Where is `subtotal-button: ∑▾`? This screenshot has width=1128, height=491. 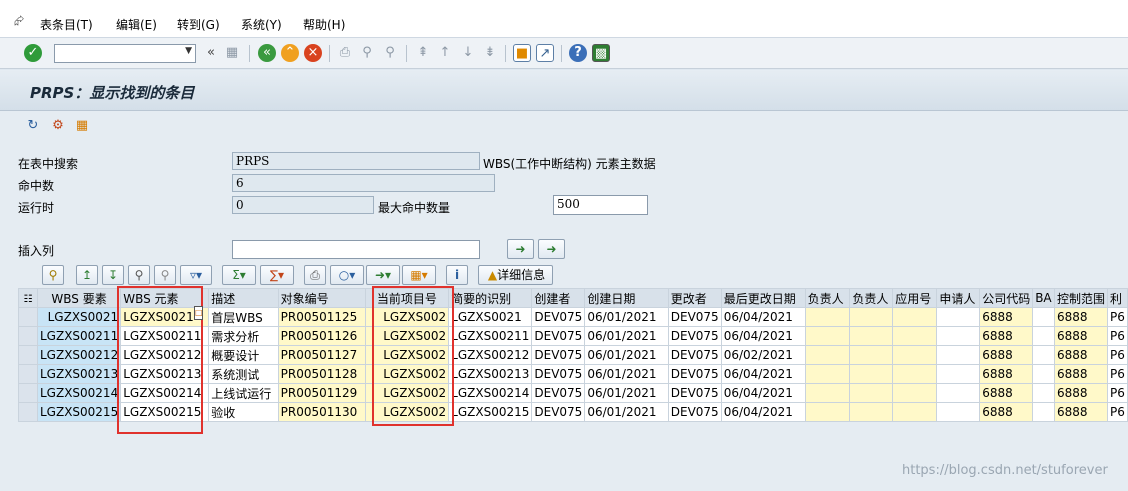 subtotal-button: ∑▾ is located at coordinates (277, 275).